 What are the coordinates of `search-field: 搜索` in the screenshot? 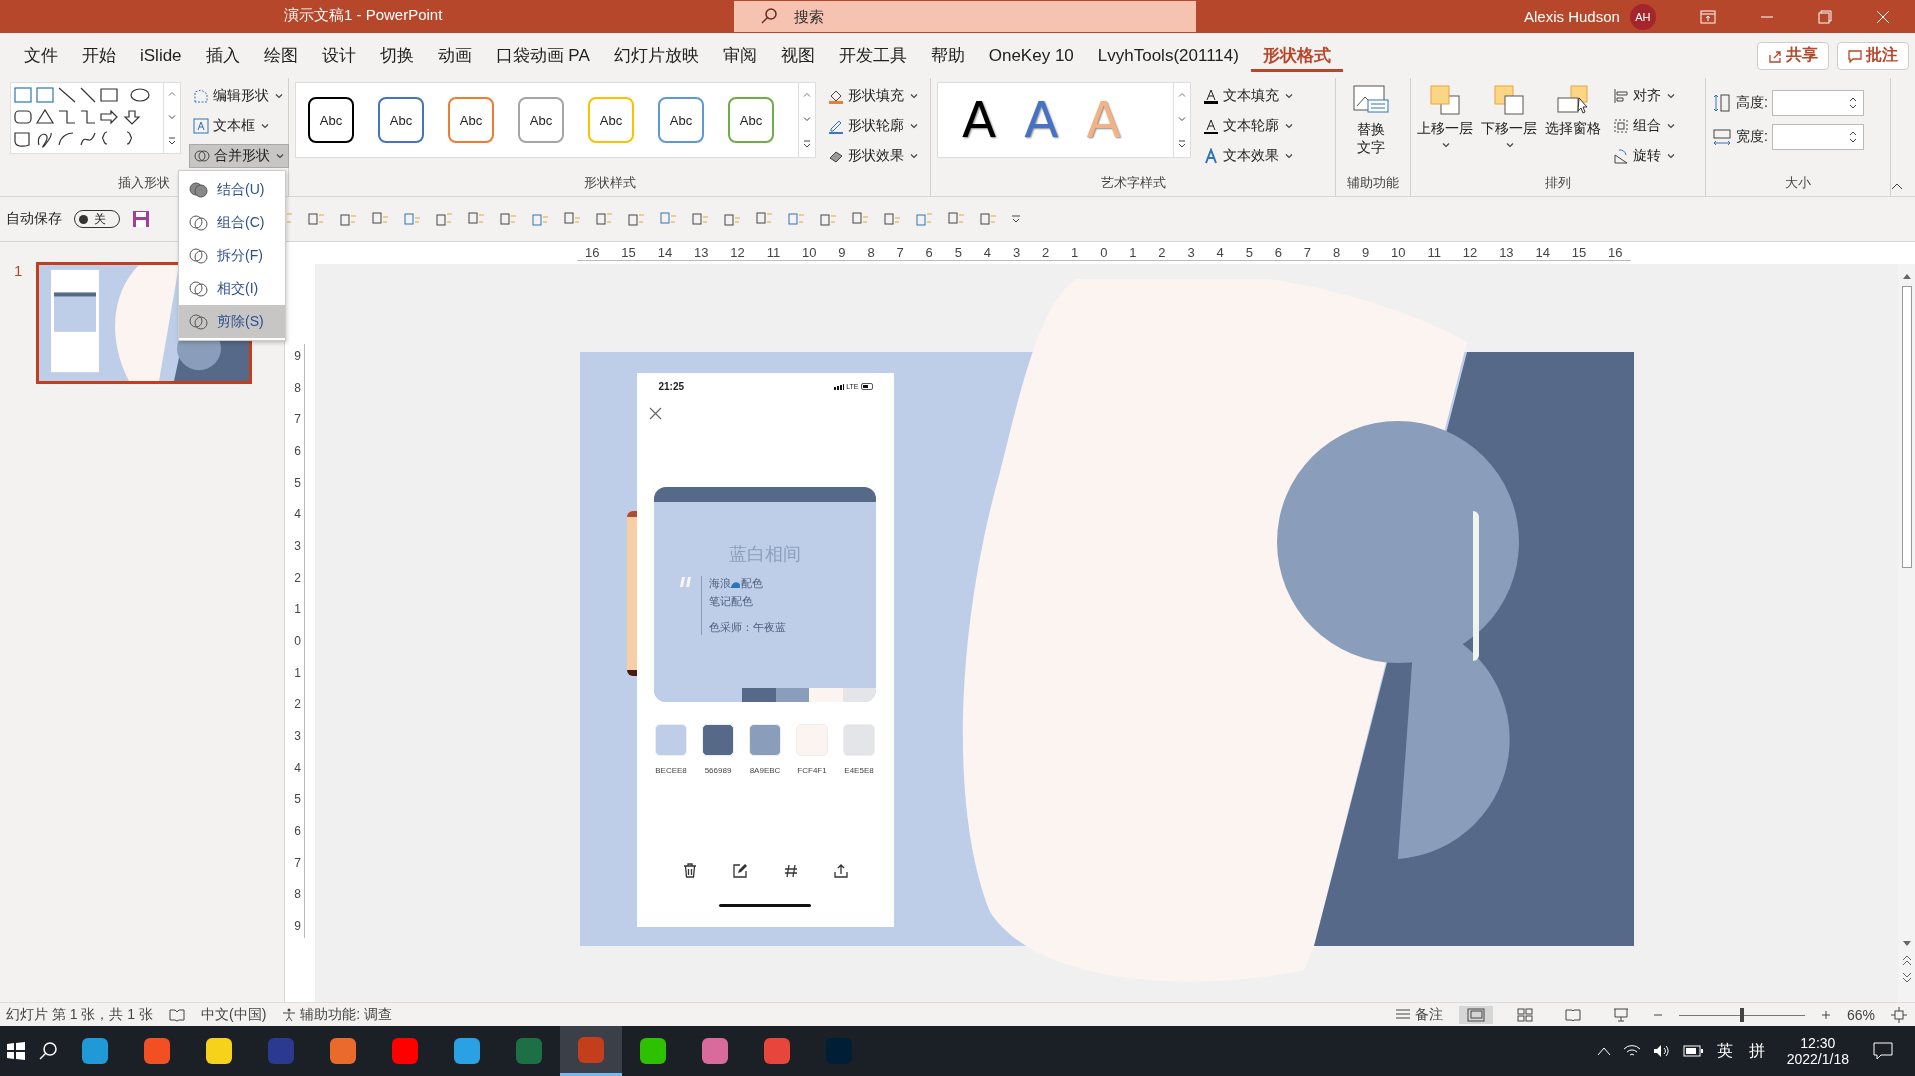 It's located at (965, 16).